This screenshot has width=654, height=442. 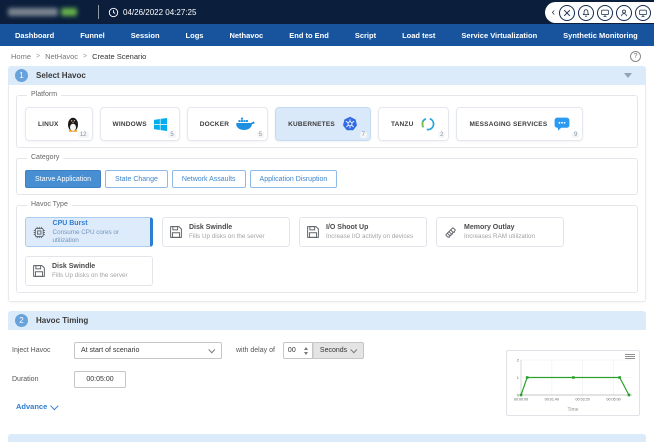 What do you see at coordinates (521, 400) in the screenshot?
I see `svg-text: 00:00:00` at bounding box center [521, 400].